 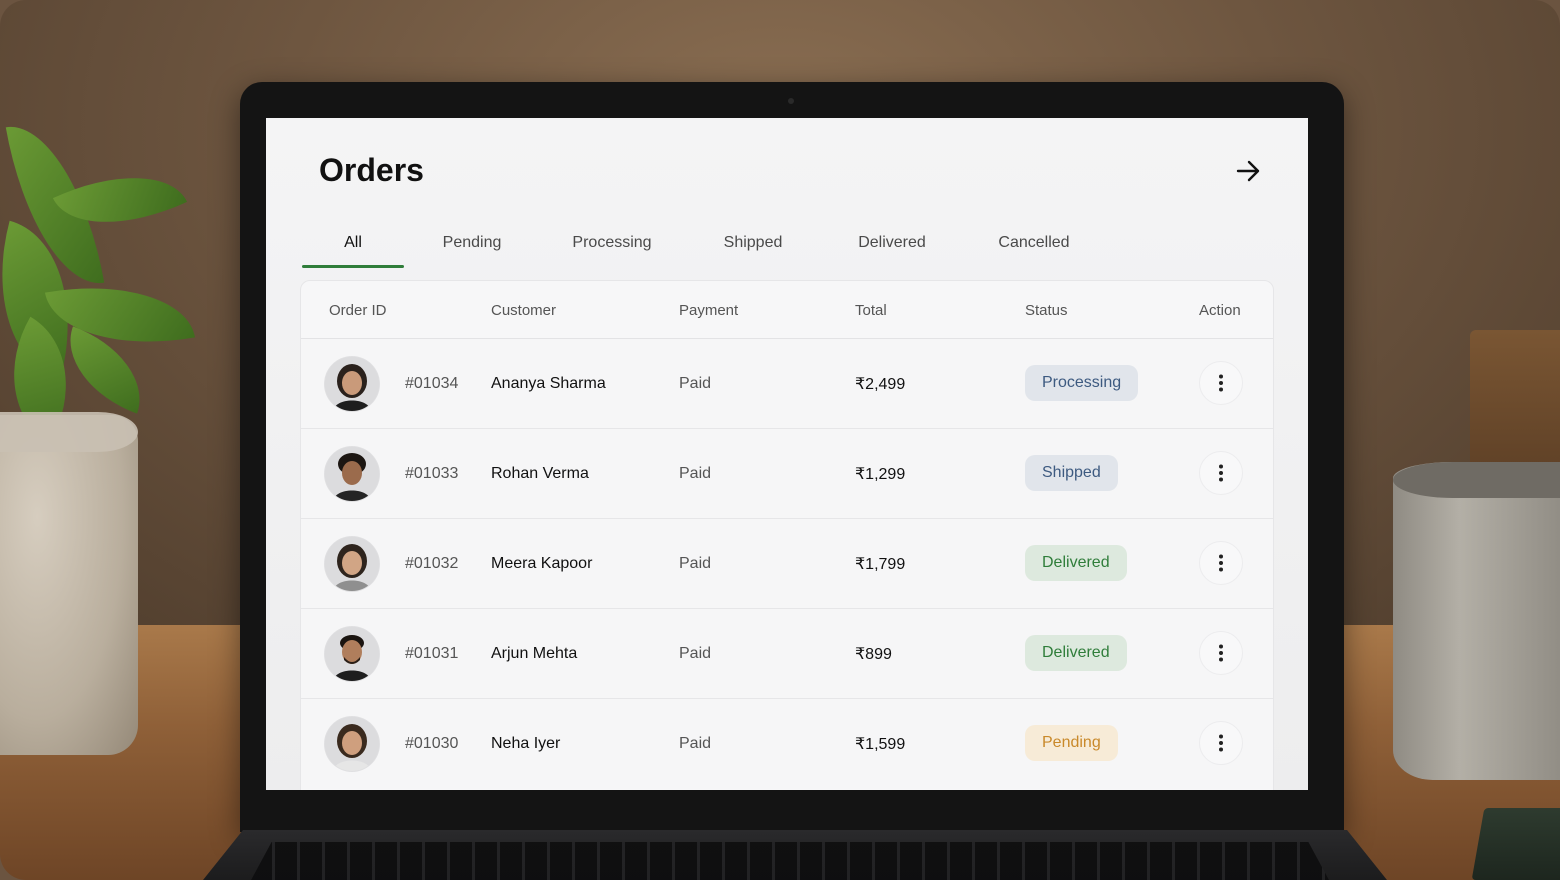 What do you see at coordinates (432, 383) in the screenshot?
I see `order-id: #01034` at bounding box center [432, 383].